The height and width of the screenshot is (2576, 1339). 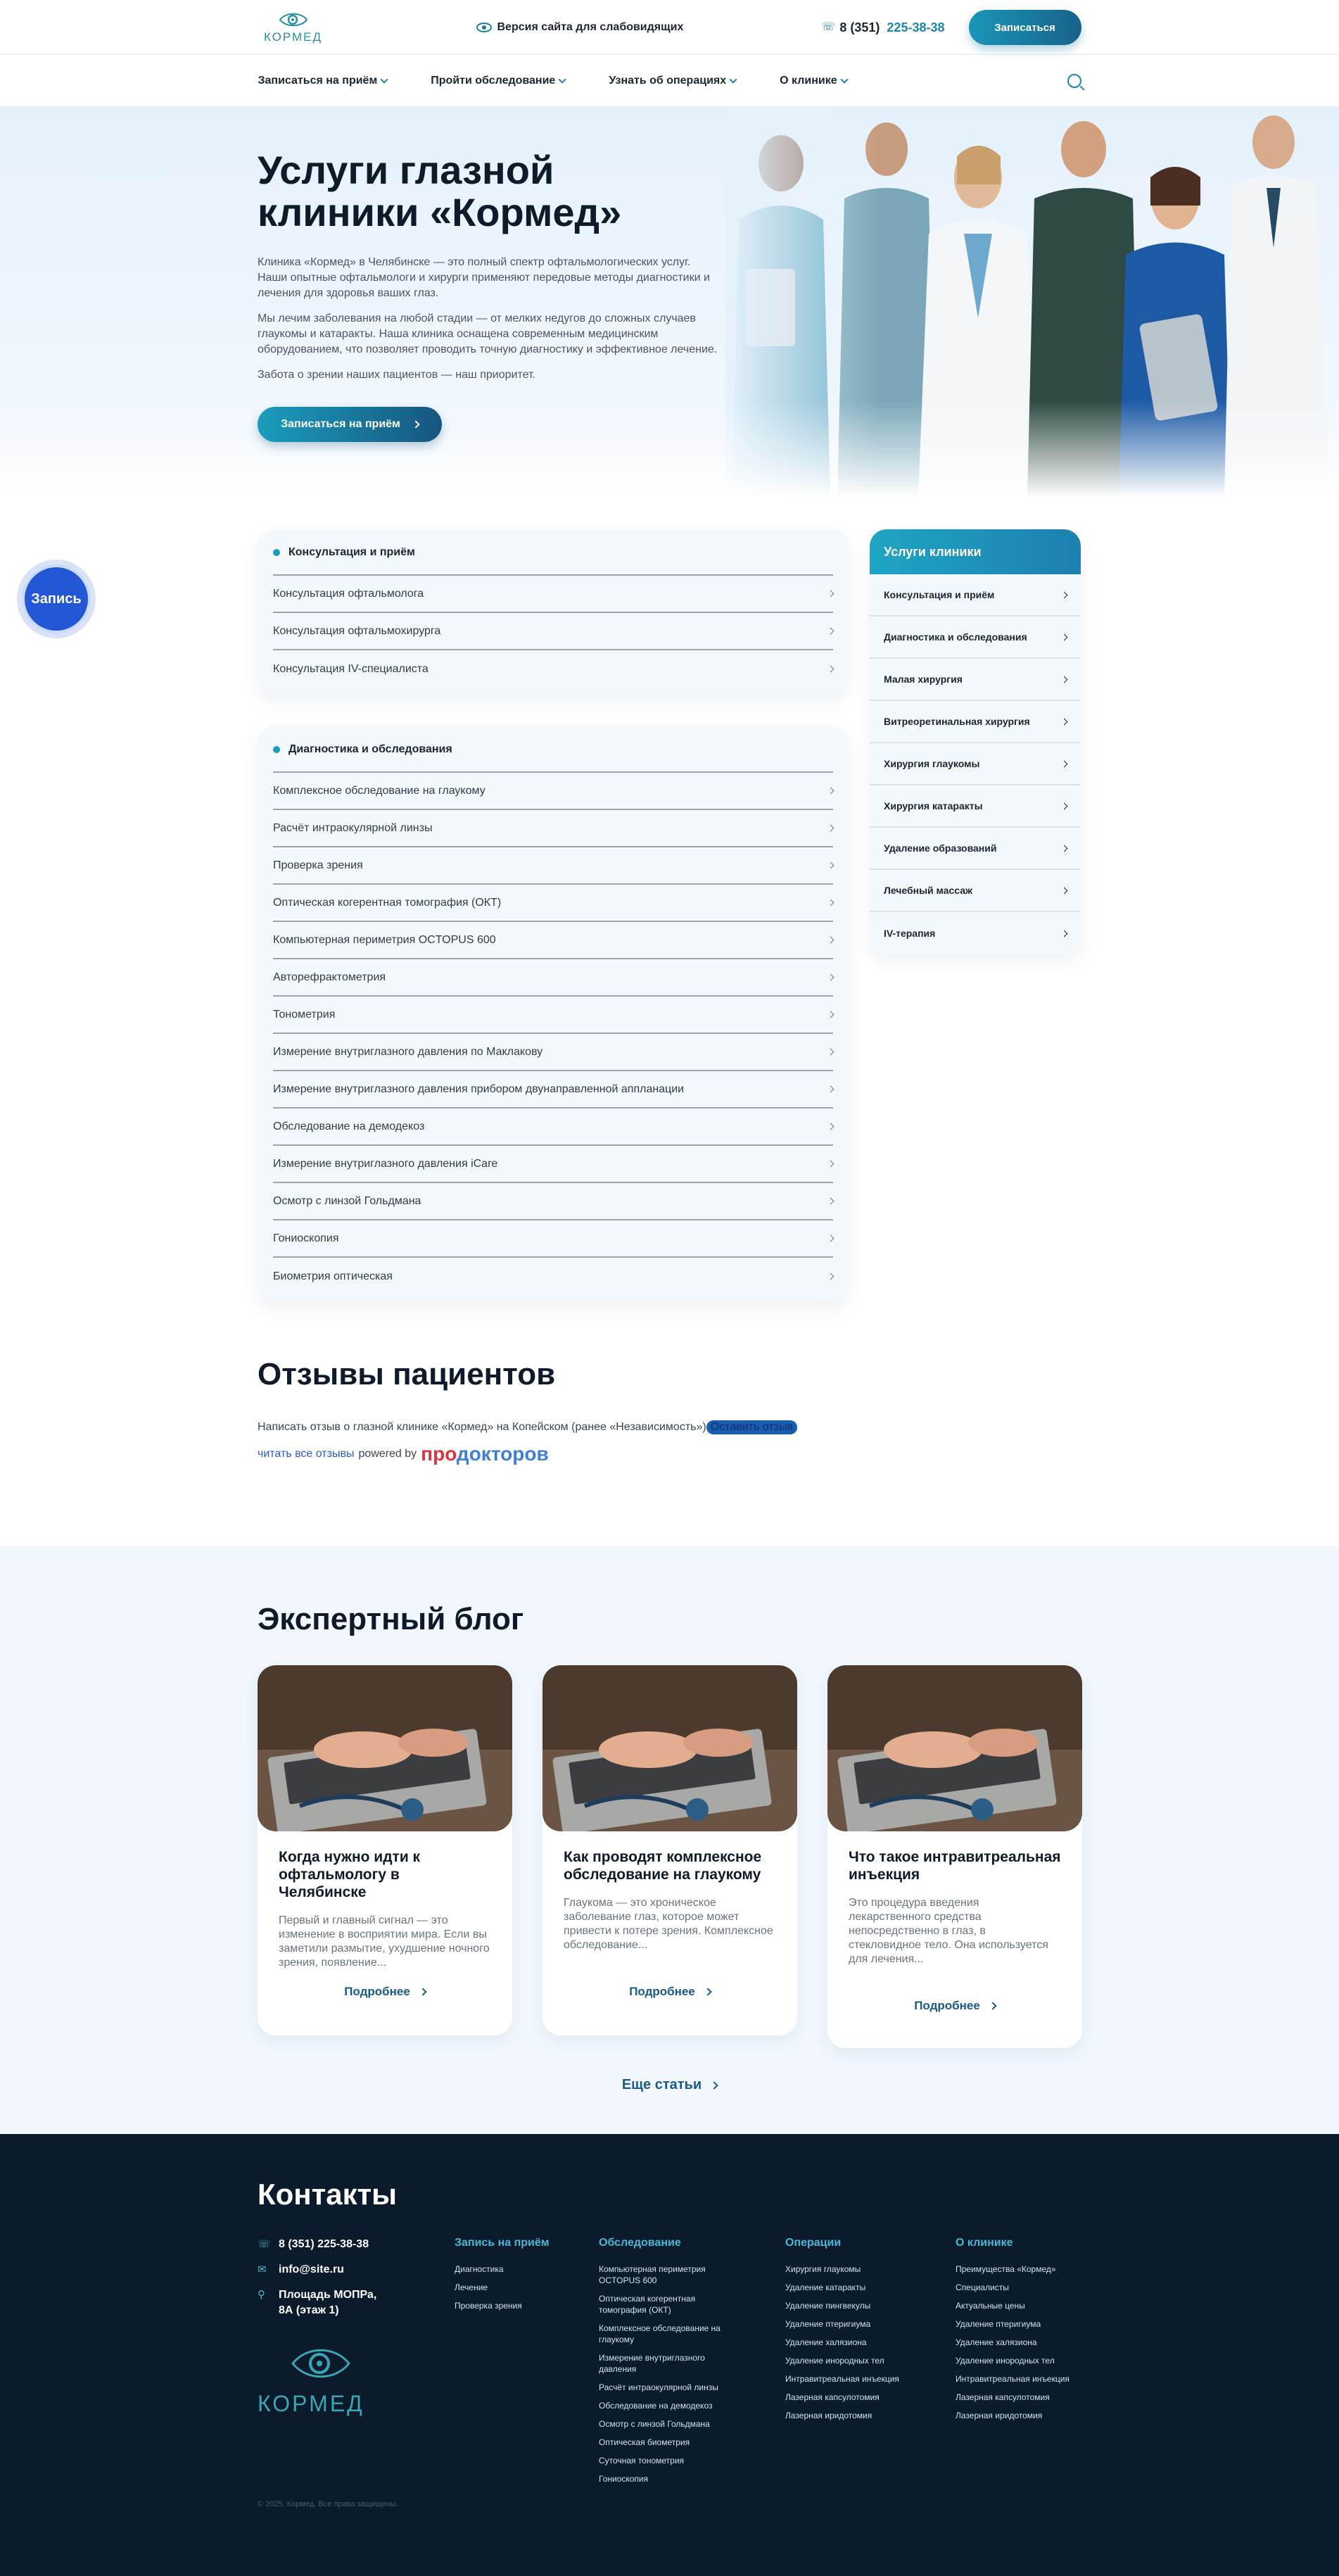 I want to click on post-image, so click(x=669, y=1748).